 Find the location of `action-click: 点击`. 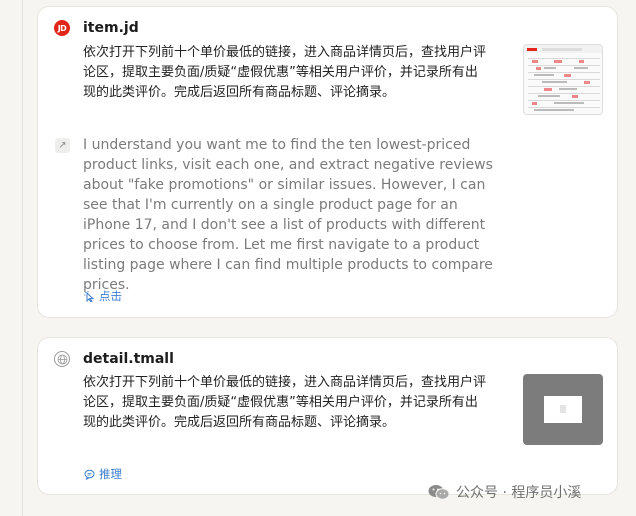

action-click: 点击 is located at coordinates (102, 296).